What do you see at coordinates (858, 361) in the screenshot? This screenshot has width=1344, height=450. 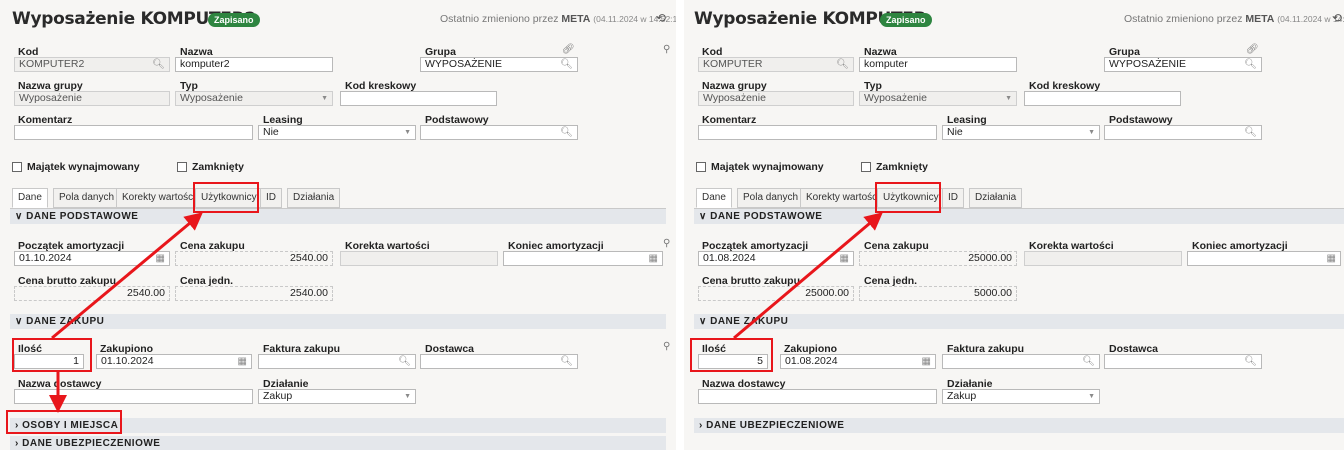 I see `zakupiono-date: 01.08.2024 ▦` at bounding box center [858, 361].